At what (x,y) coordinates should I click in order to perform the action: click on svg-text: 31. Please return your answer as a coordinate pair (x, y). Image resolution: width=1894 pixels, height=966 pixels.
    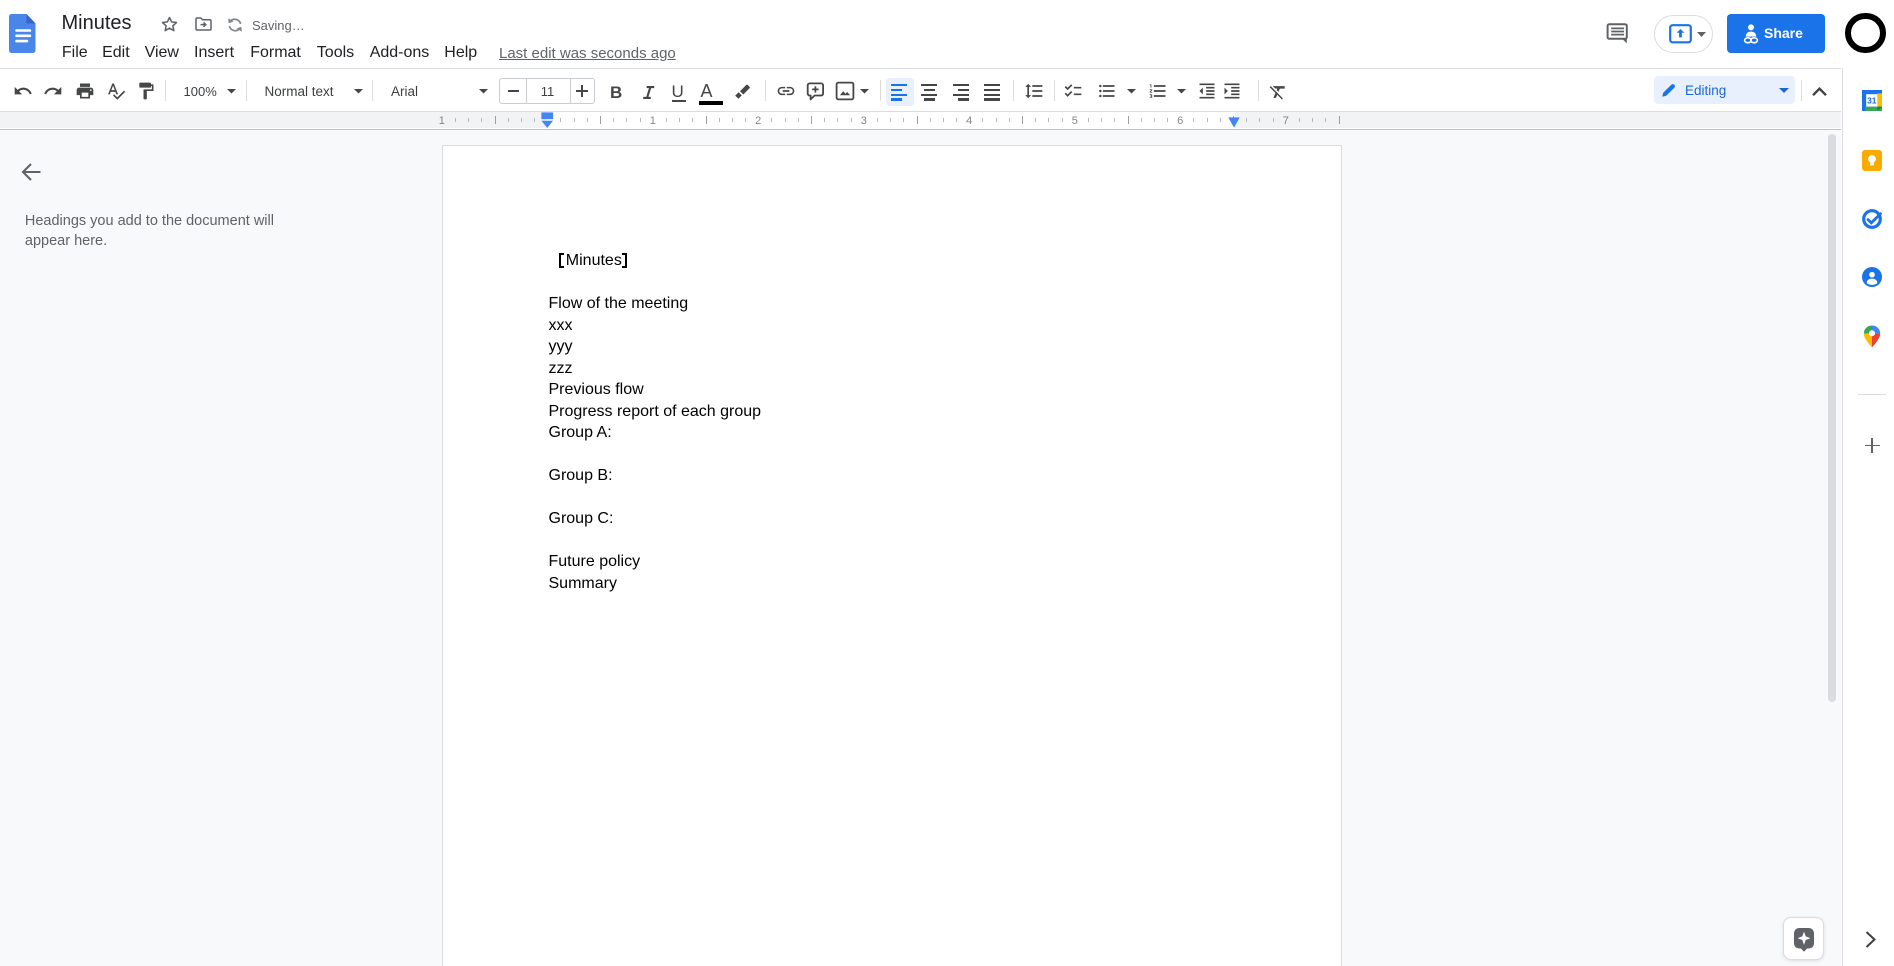
    Looking at the image, I should click on (1872, 101).